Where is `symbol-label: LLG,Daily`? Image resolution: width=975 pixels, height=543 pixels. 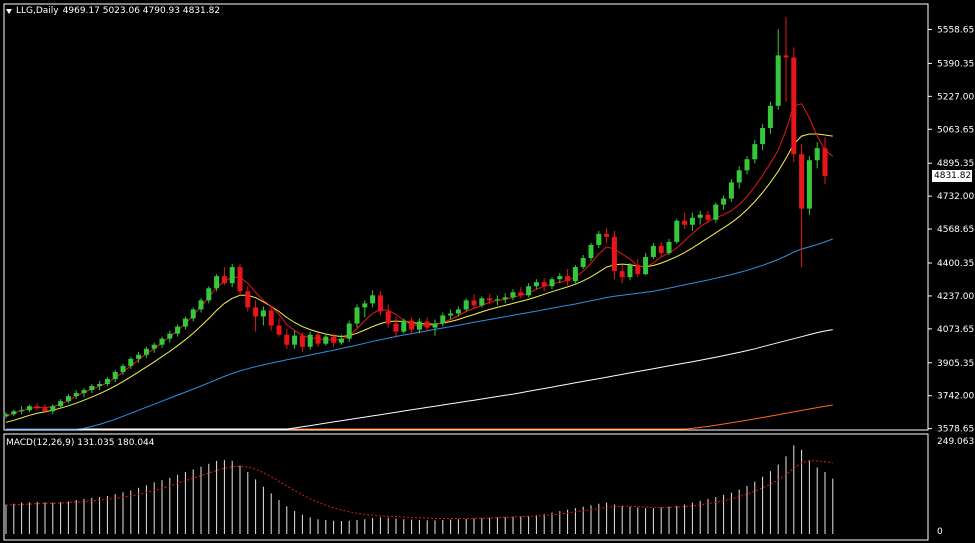
symbol-label: LLG,Daily is located at coordinates (37, 11).